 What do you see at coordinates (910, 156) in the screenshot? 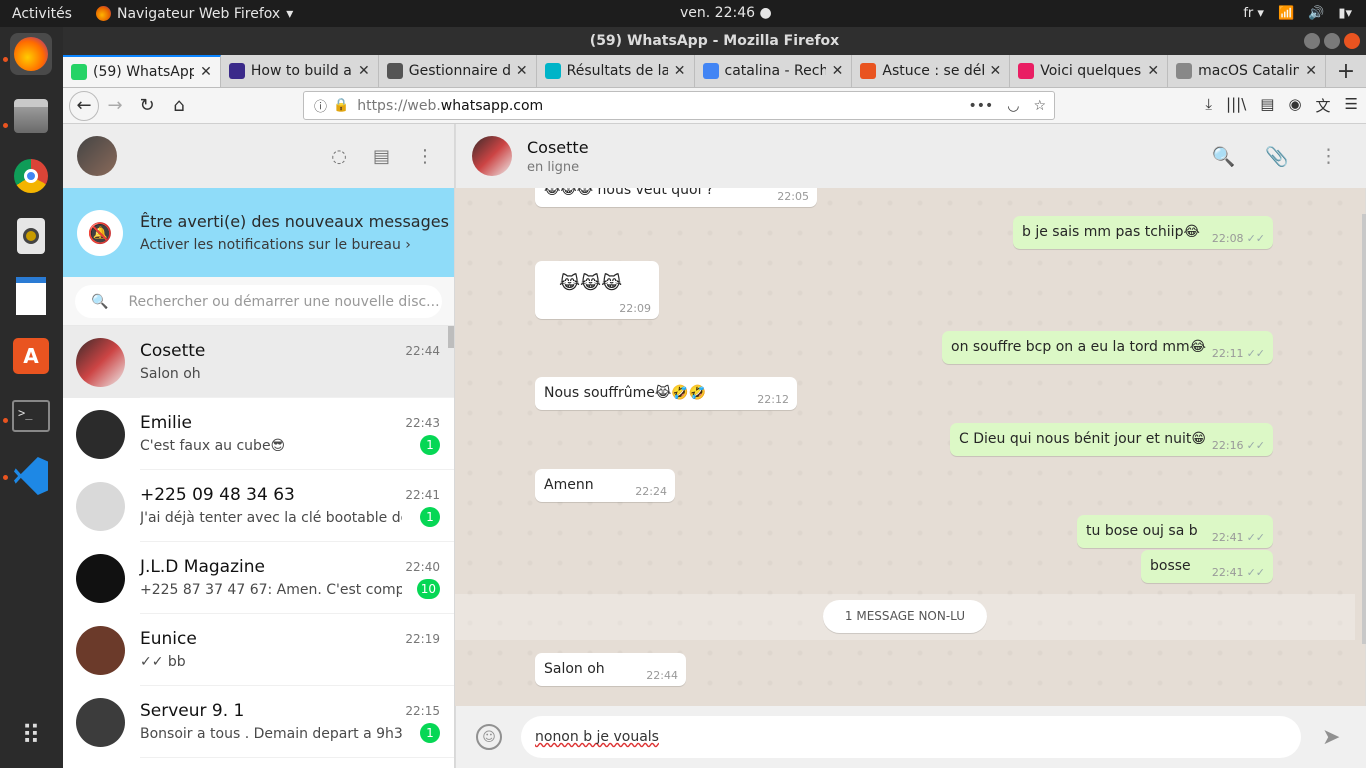
I see `conversation-header: Cosette en ligne 🔍 📎 ⋮` at bounding box center [910, 156].